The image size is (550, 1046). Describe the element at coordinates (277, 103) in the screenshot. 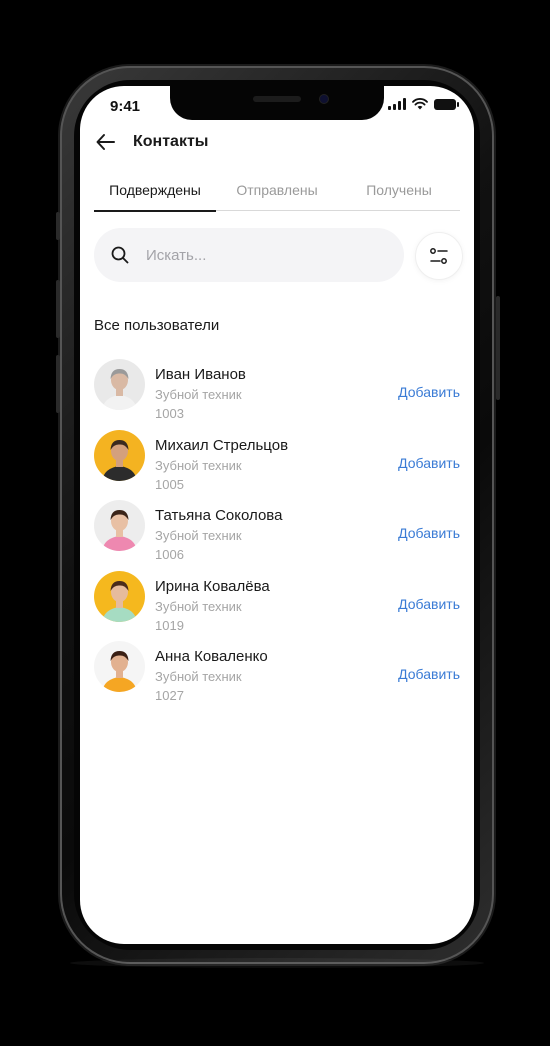

I see `notch` at that location.